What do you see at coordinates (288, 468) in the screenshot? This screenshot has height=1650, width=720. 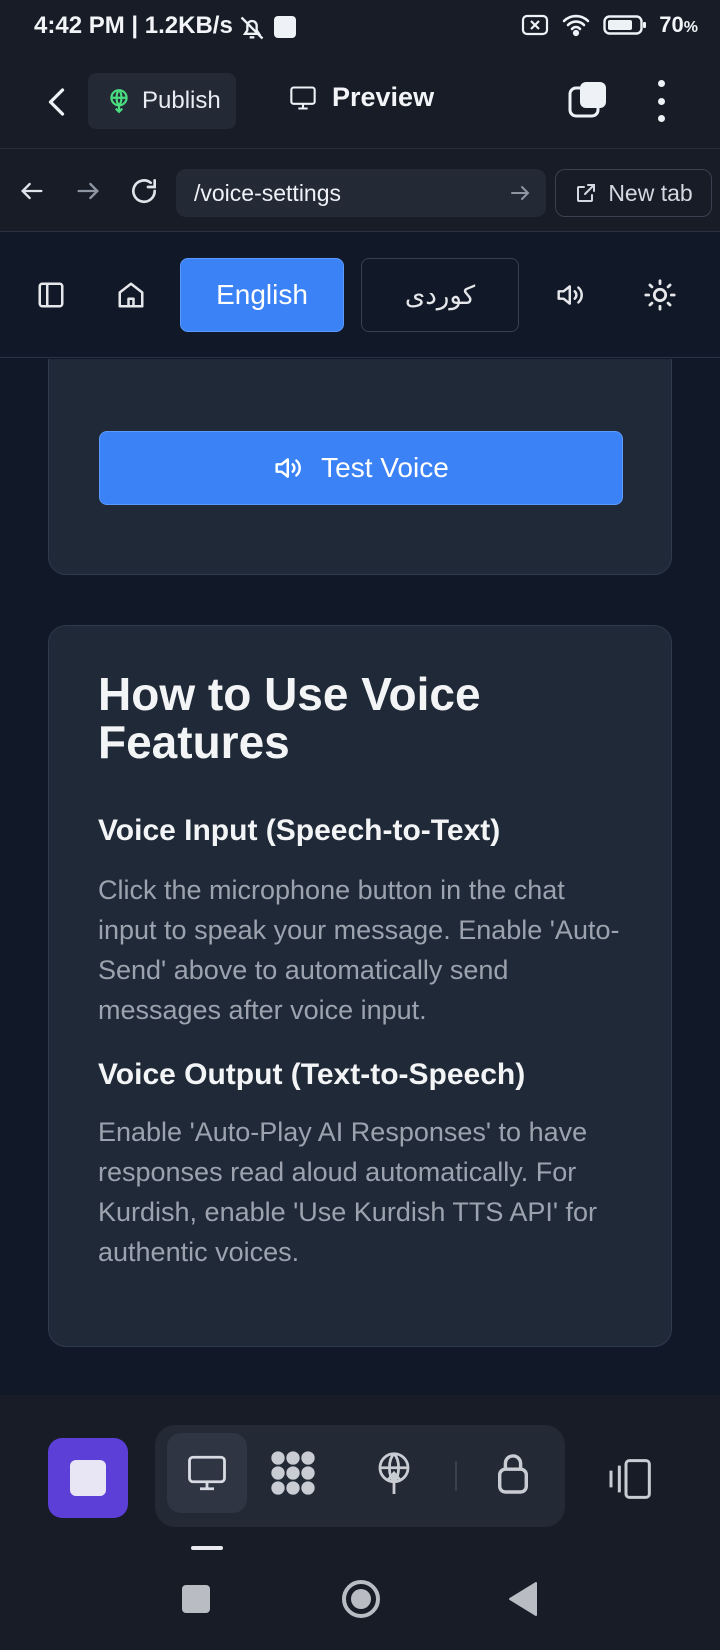 I see `test-voice-speaker-icon` at bounding box center [288, 468].